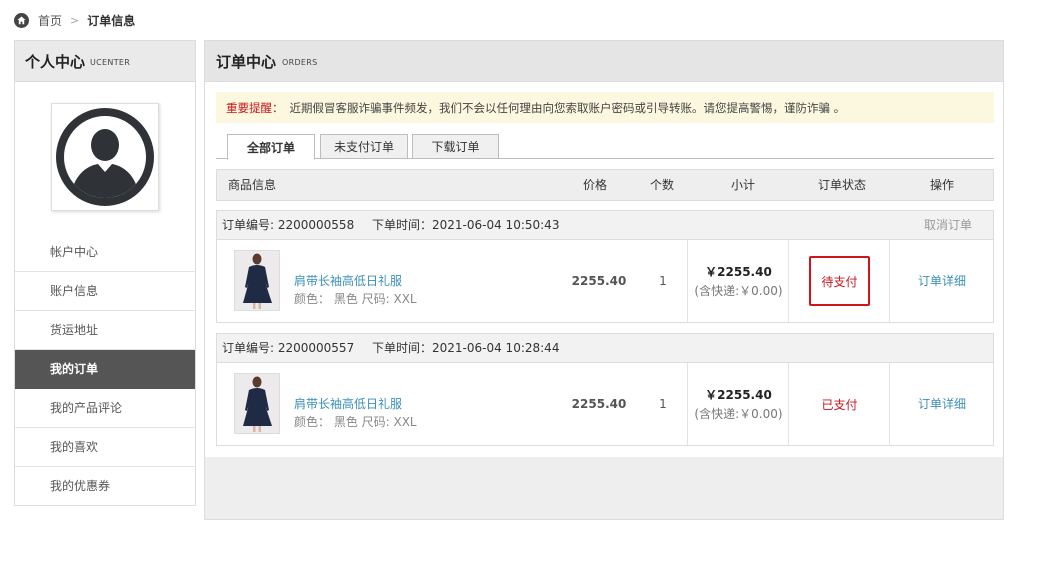 The height and width of the screenshot is (579, 1062). I want to click on sidebar-header: 个人中心 UCENTER, so click(105, 61).